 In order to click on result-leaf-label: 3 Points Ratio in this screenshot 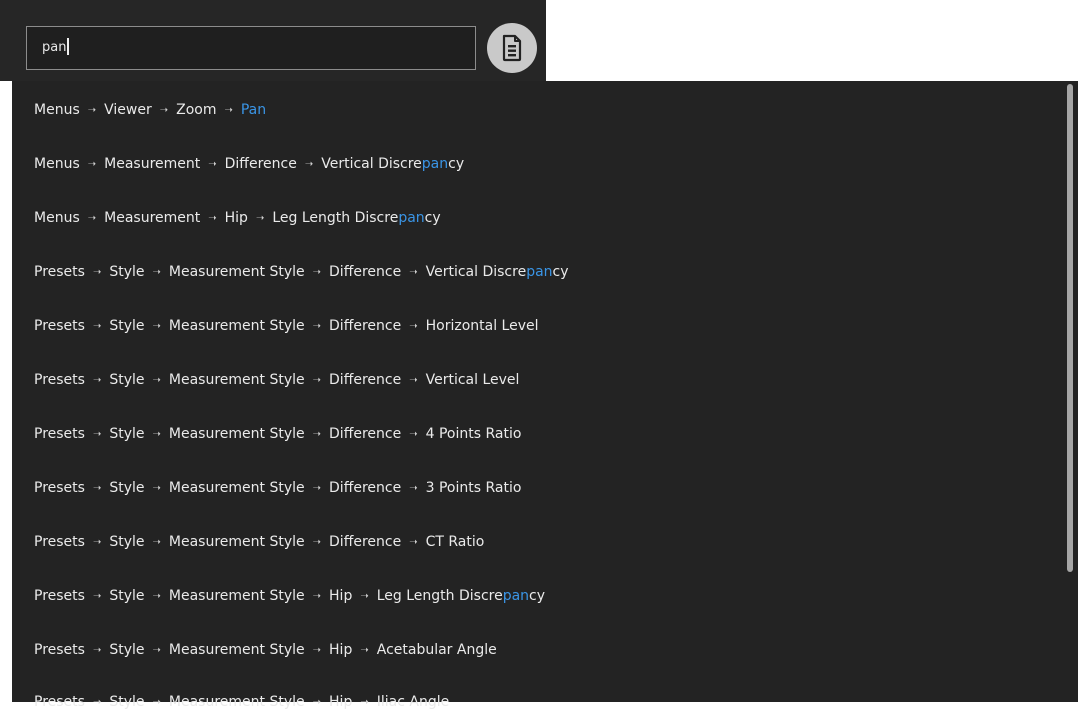, I will do `click(473, 488)`.